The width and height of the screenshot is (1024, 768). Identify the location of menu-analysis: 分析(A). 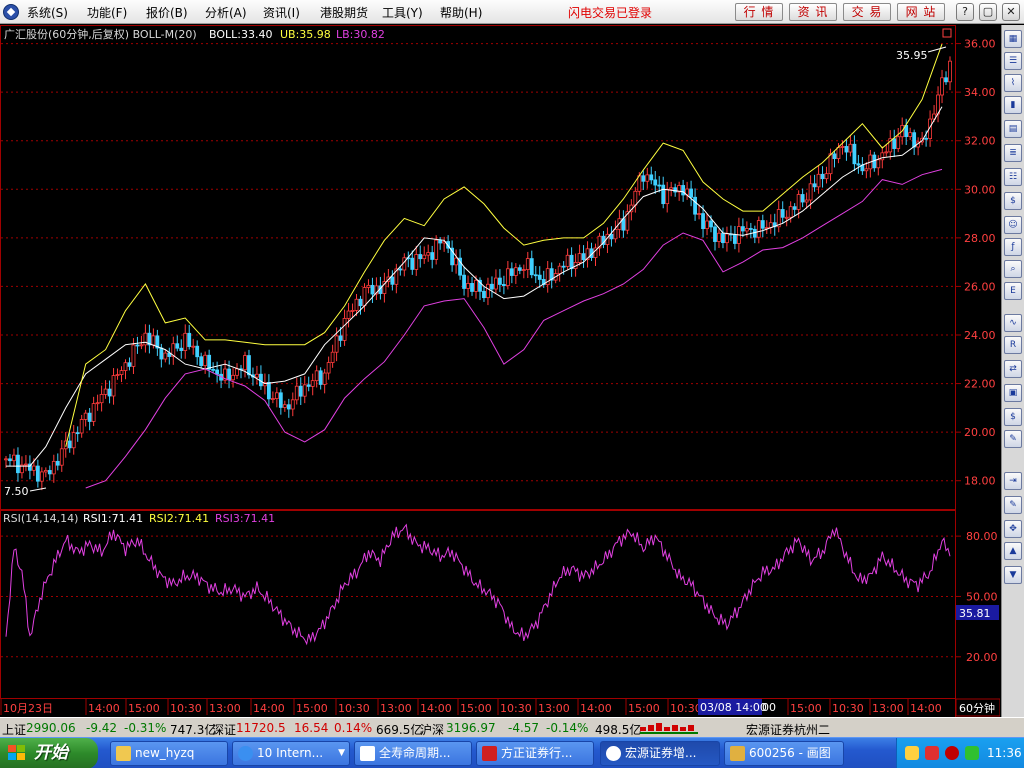
(226, 12).